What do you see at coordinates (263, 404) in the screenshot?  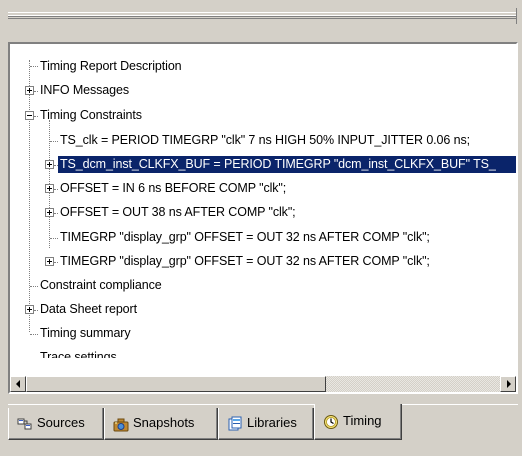 I see `tab-bar-divider` at bounding box center [263, 404].